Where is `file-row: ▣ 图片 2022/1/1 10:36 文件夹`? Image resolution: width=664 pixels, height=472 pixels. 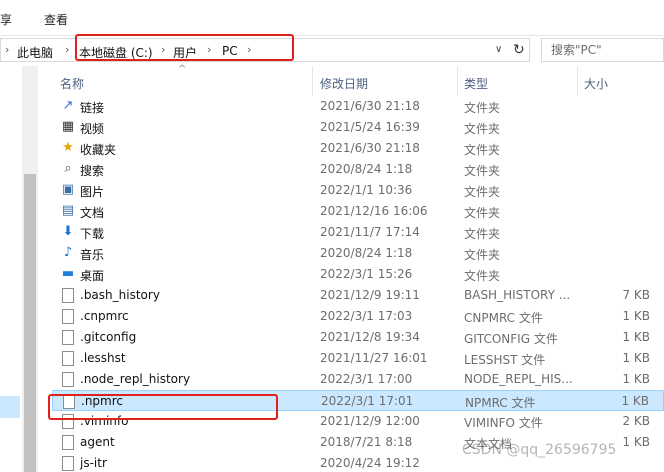 file-row: ▣ 图片 2022/1/1 10:36 文件夹 is located at coordinates (358, 190).